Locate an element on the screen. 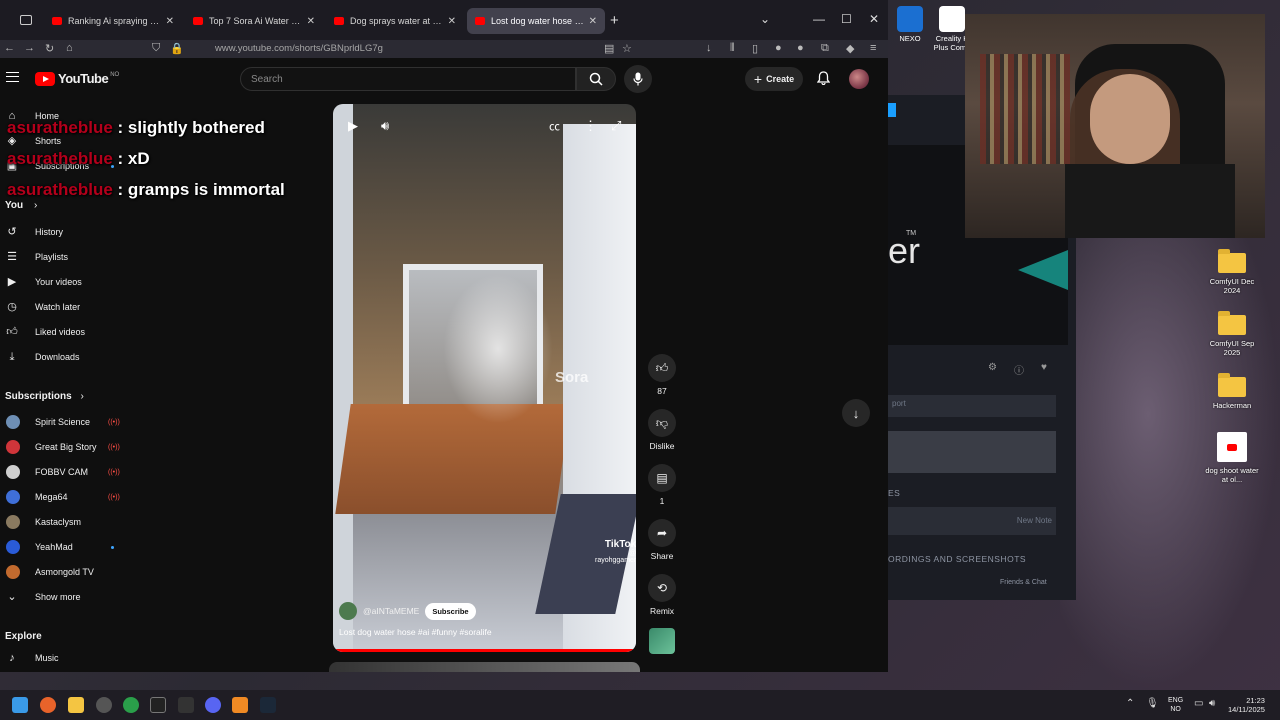 Image resolution: width=1280 pixels, height=720 pixels. app-menu-icon: ≡ is located at coordinates (873, 48).